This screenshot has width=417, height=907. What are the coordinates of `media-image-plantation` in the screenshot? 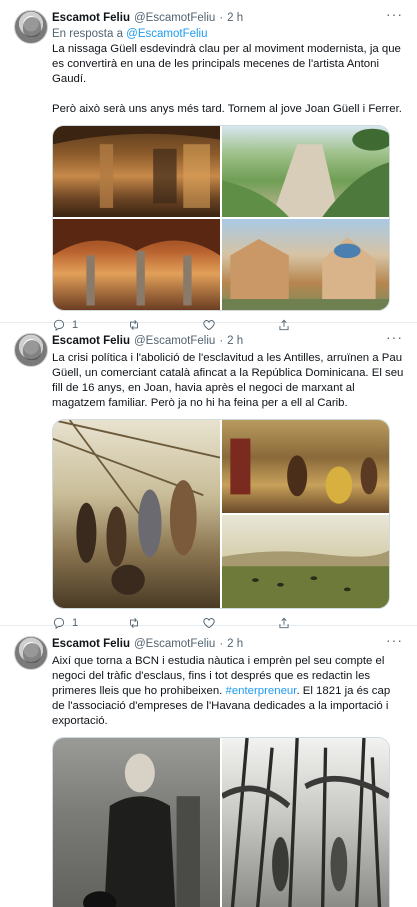 It's located at (305, 561).